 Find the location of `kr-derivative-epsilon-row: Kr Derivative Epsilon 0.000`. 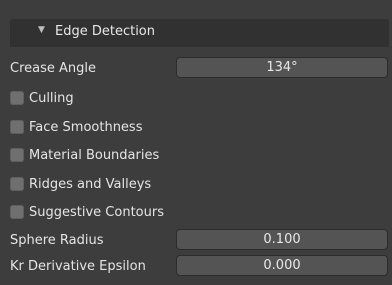

kr-derivative-epsilon-row: Kr Derivative Epsilon 0.000 is located at coordinates (200, 267).